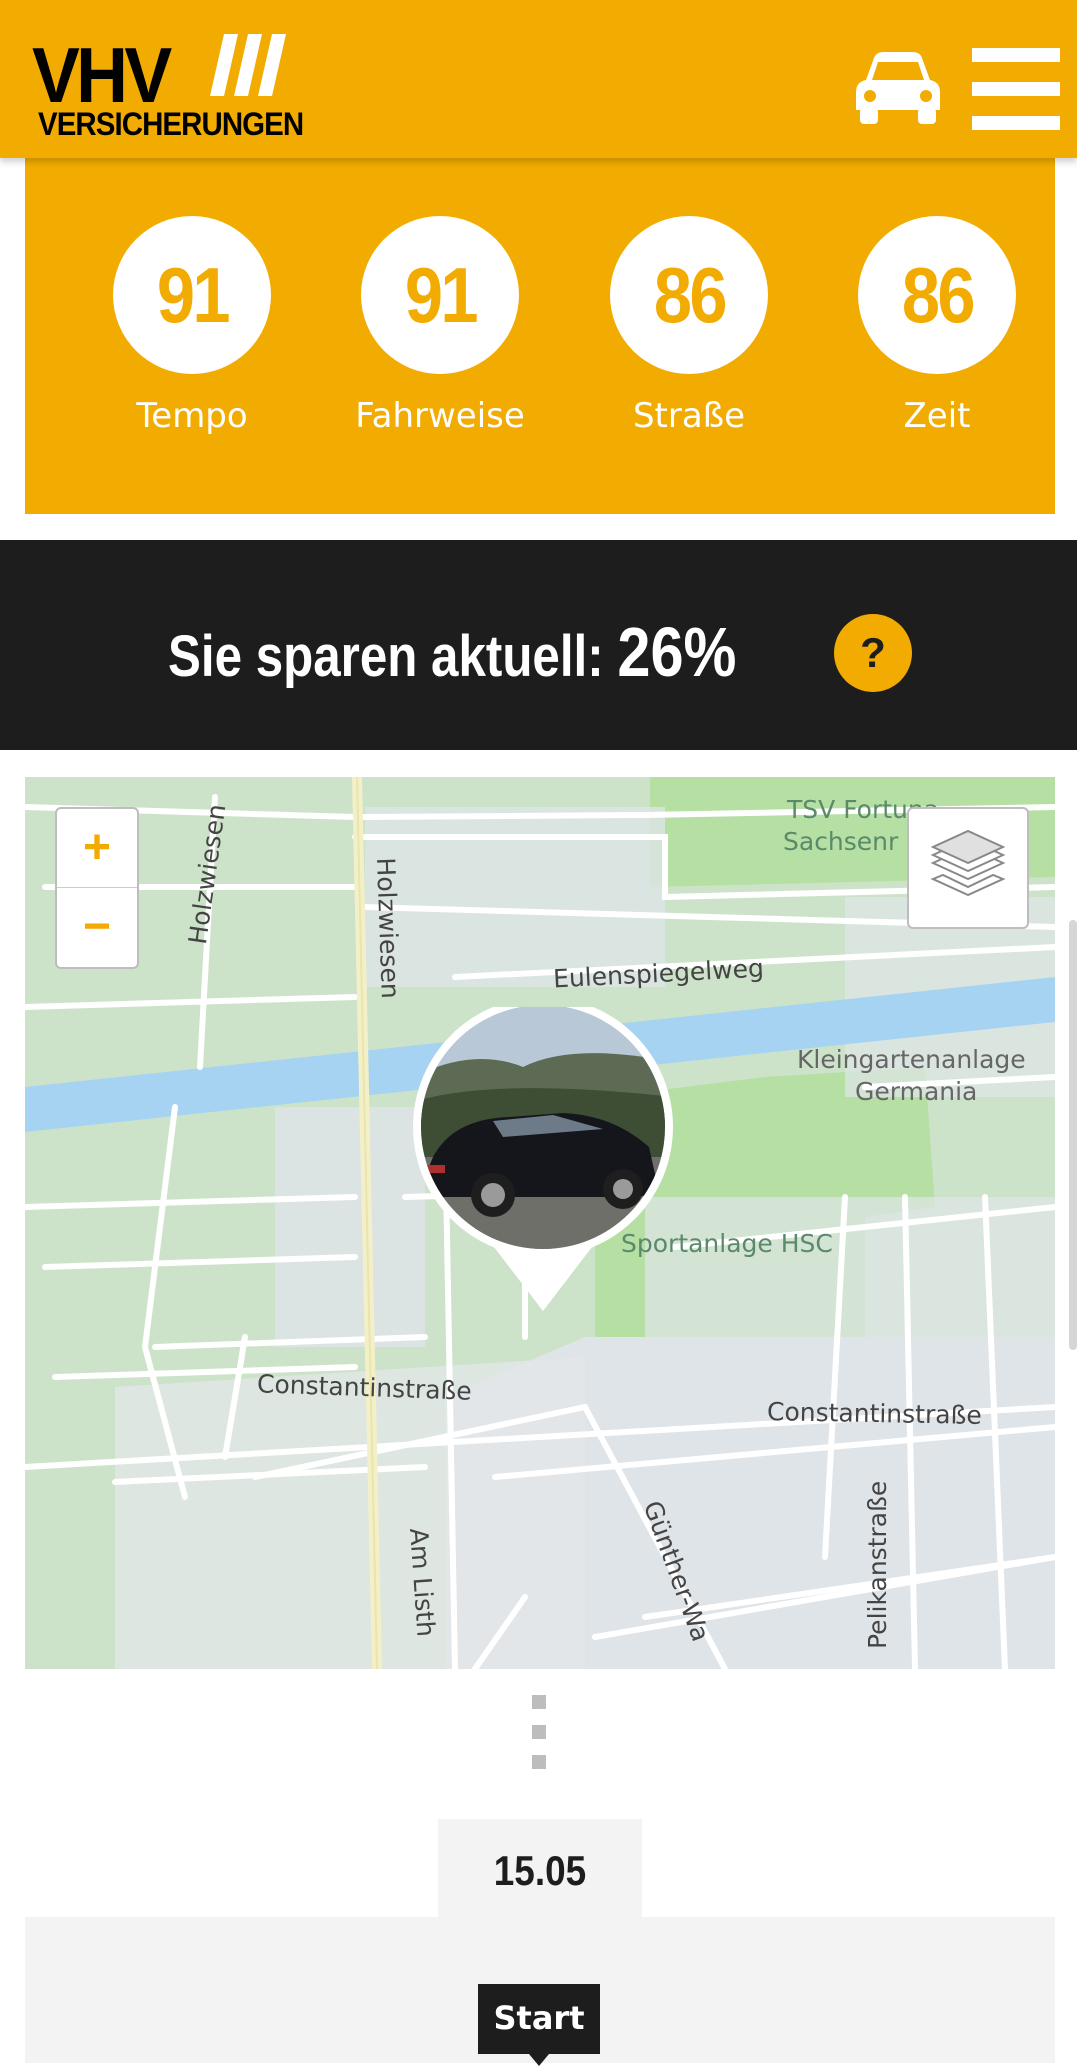 The width and height of the screenshot is (1077, 2066). Describe the element at coordinates (386, 656) in the screenshot. I see `savings-label: Sie sparen aktuell:` at that location.